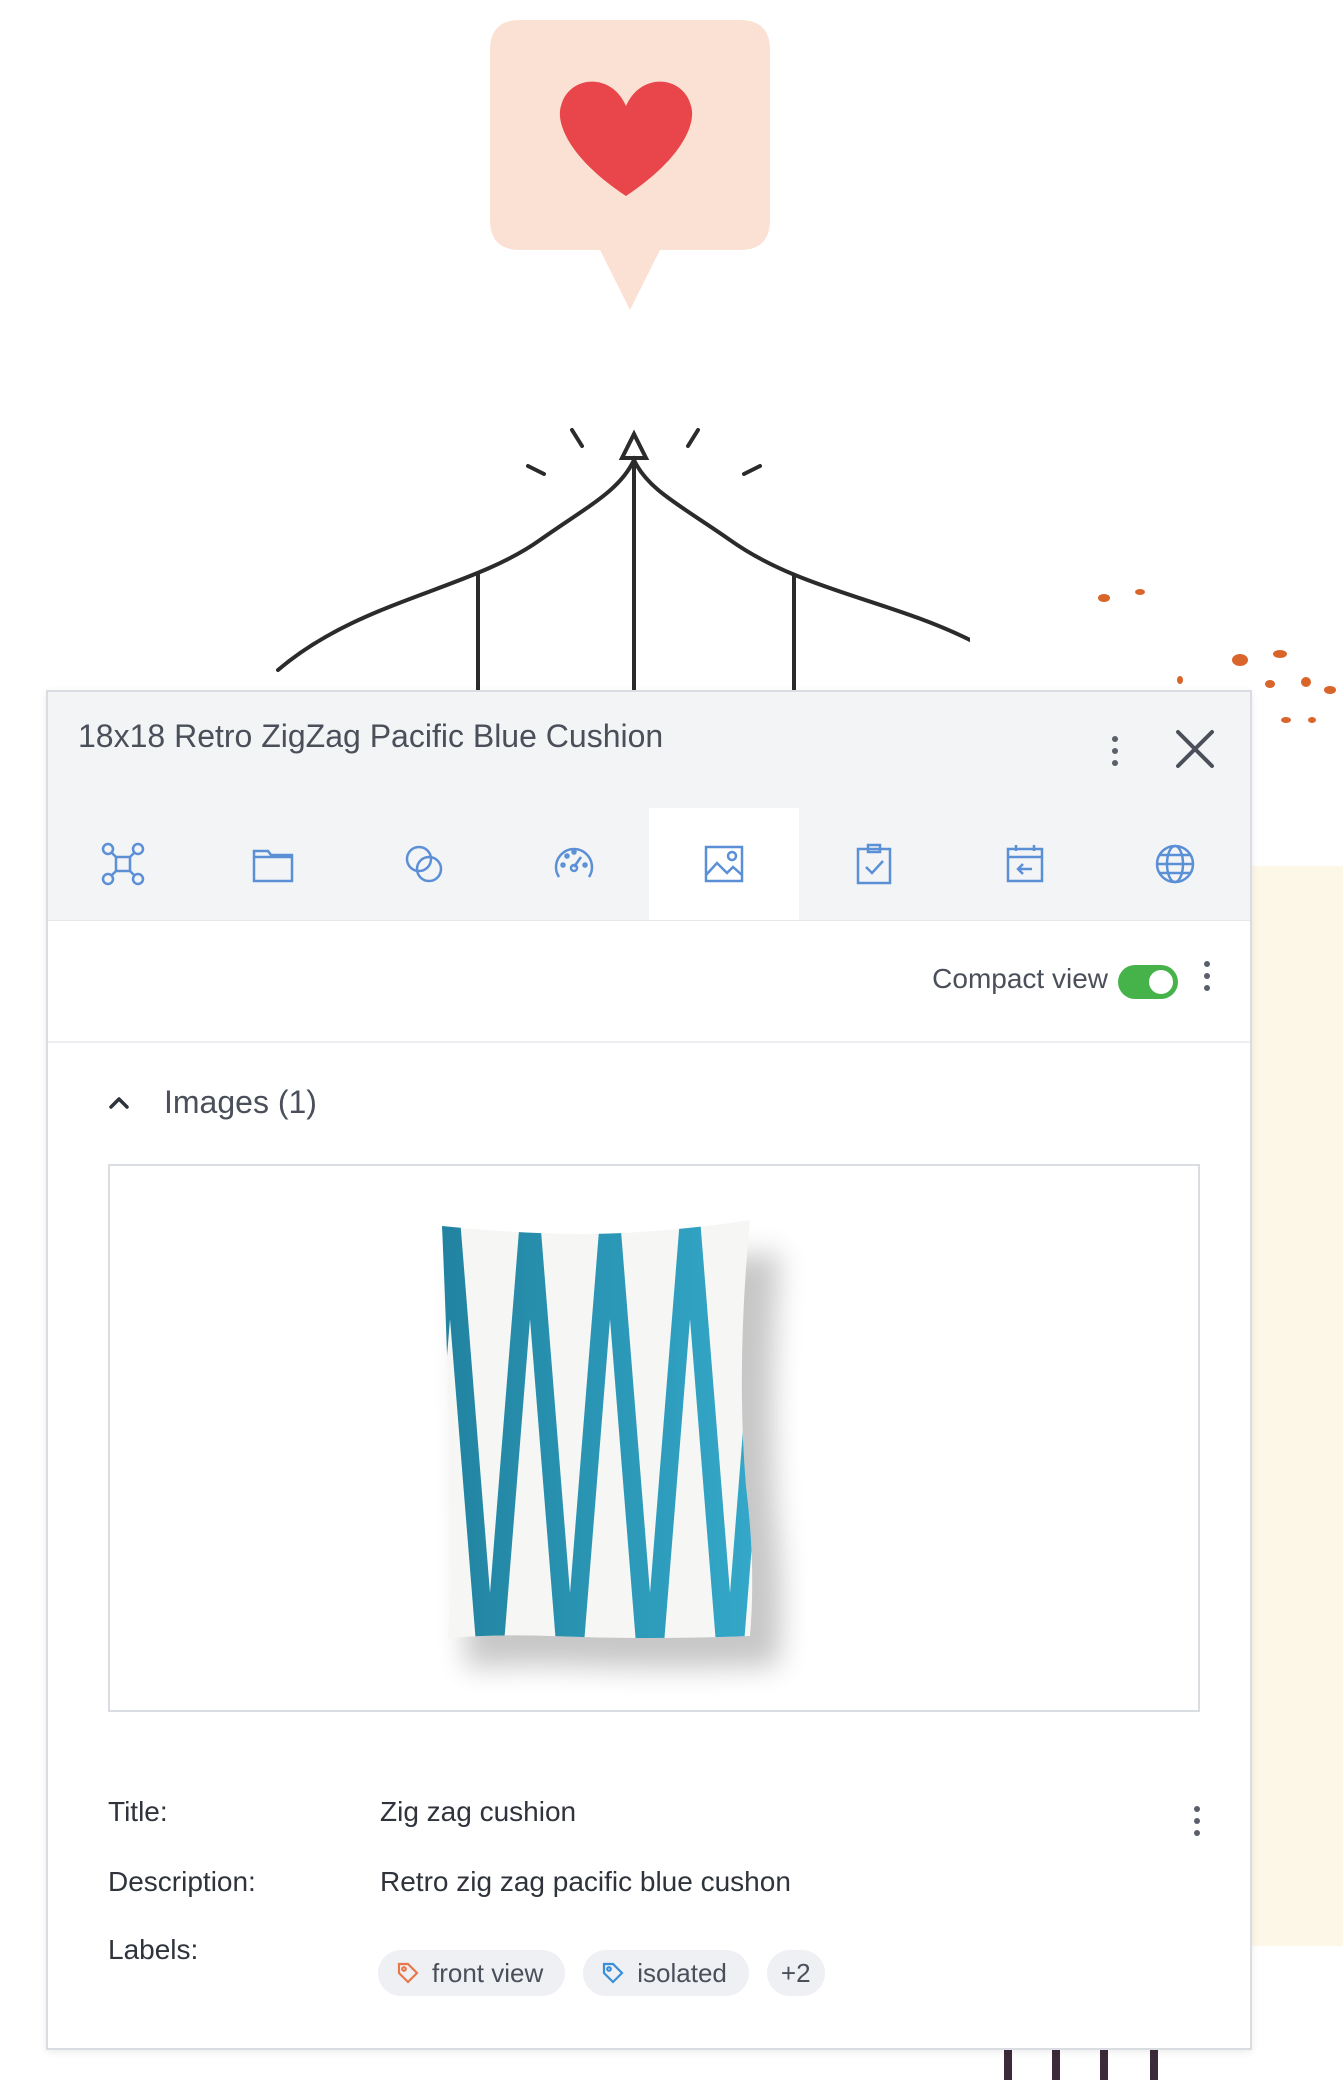 This screenshot has width=1343, height=2080. I want to click on graph-nodes-icon, so click(123, 864).